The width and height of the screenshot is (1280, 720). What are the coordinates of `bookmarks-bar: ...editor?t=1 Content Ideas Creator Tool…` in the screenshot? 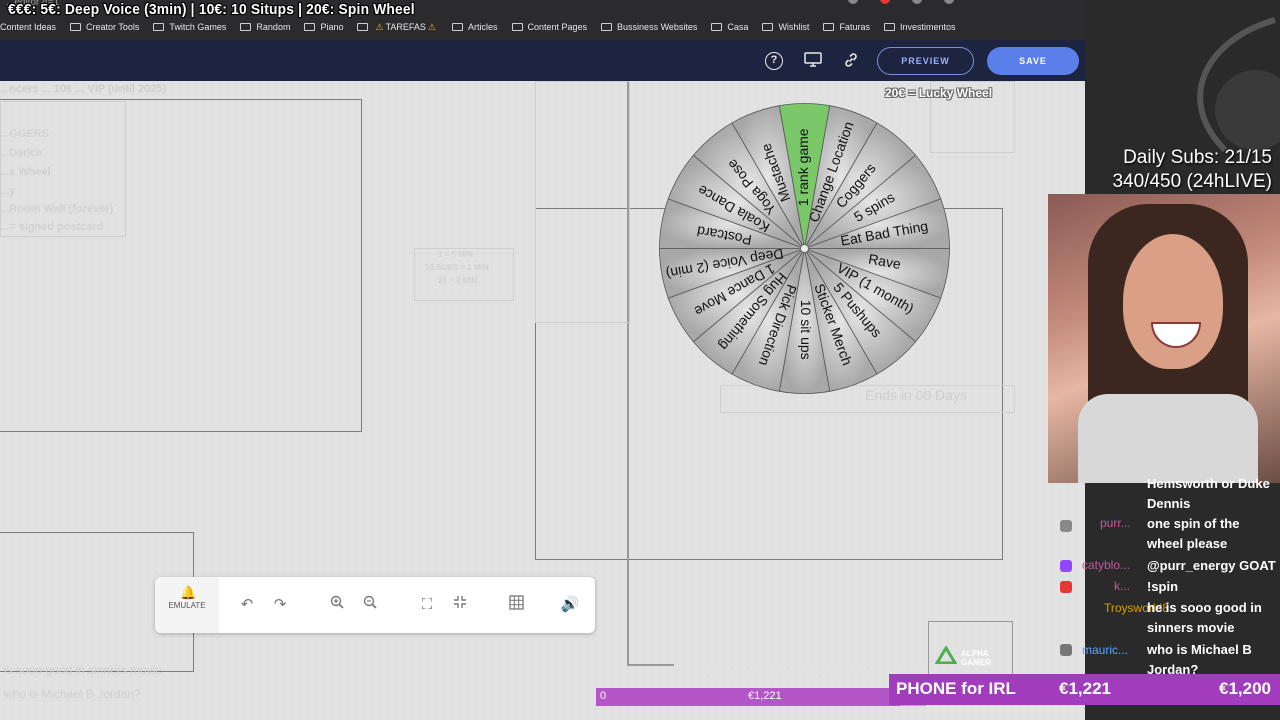 It's located at (542, 20).